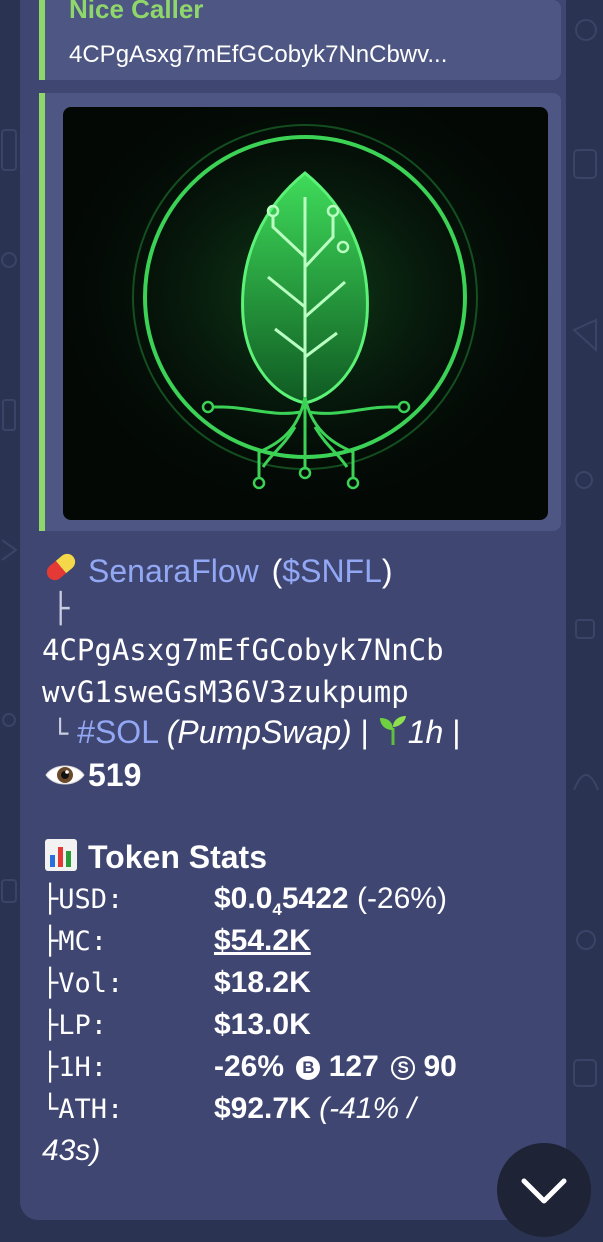 The image size is (603, 1242). I want to click on dex-name: (PumpSwap), so click(259, 732).